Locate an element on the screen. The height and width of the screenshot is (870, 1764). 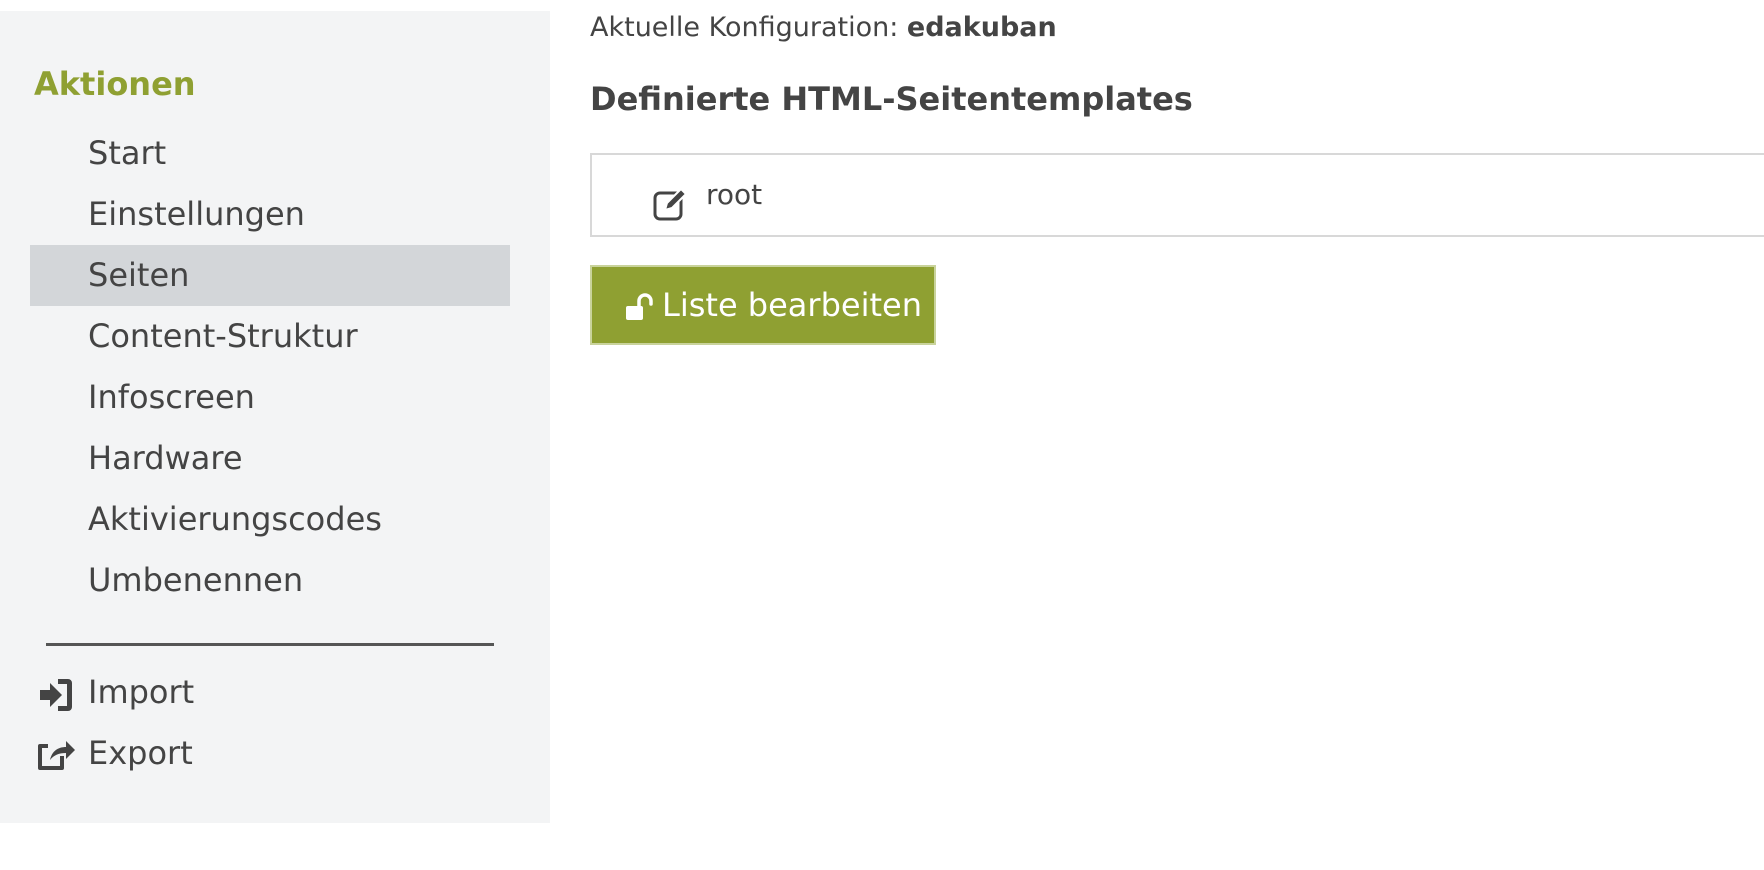
import-link: Import is located at coordinates (270, 692).